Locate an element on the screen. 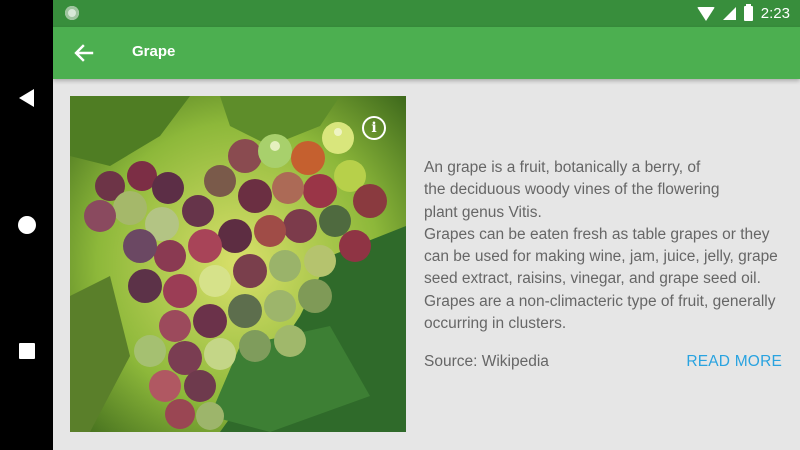 The image size is (800, 450). nav-back-button is located at coordinates (26, 98).